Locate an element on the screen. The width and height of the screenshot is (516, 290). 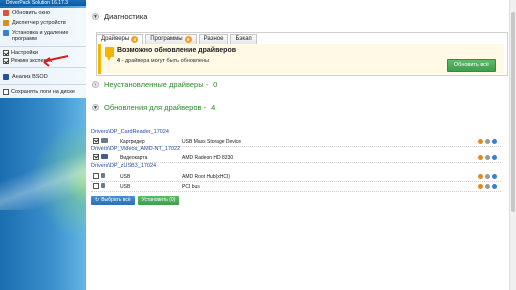
sidebar-item-label: Анализ BSOD is located at coordinates (30, 77).